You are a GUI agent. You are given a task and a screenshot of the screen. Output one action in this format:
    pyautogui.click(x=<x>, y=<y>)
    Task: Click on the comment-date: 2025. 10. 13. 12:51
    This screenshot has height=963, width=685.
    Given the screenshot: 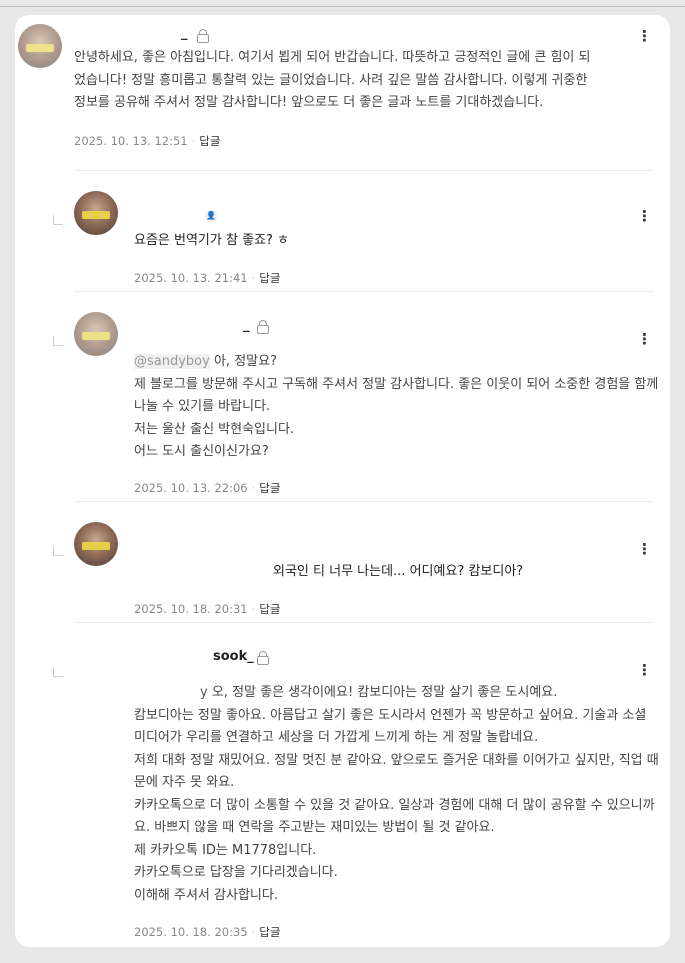 What is the action you would take?
    pyautogui.click(x=131, y=141)
    